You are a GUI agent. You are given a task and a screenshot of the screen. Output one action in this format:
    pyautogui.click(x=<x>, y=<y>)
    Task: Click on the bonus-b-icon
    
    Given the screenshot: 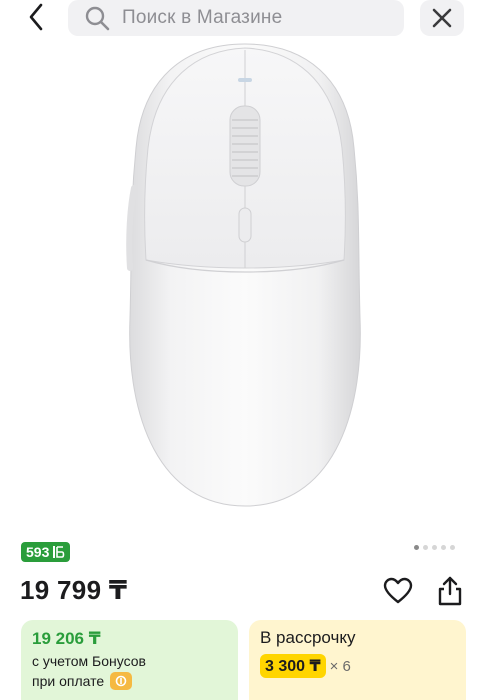 What is the action you would take?
    pyautogui.click(x=59, y=552)
    